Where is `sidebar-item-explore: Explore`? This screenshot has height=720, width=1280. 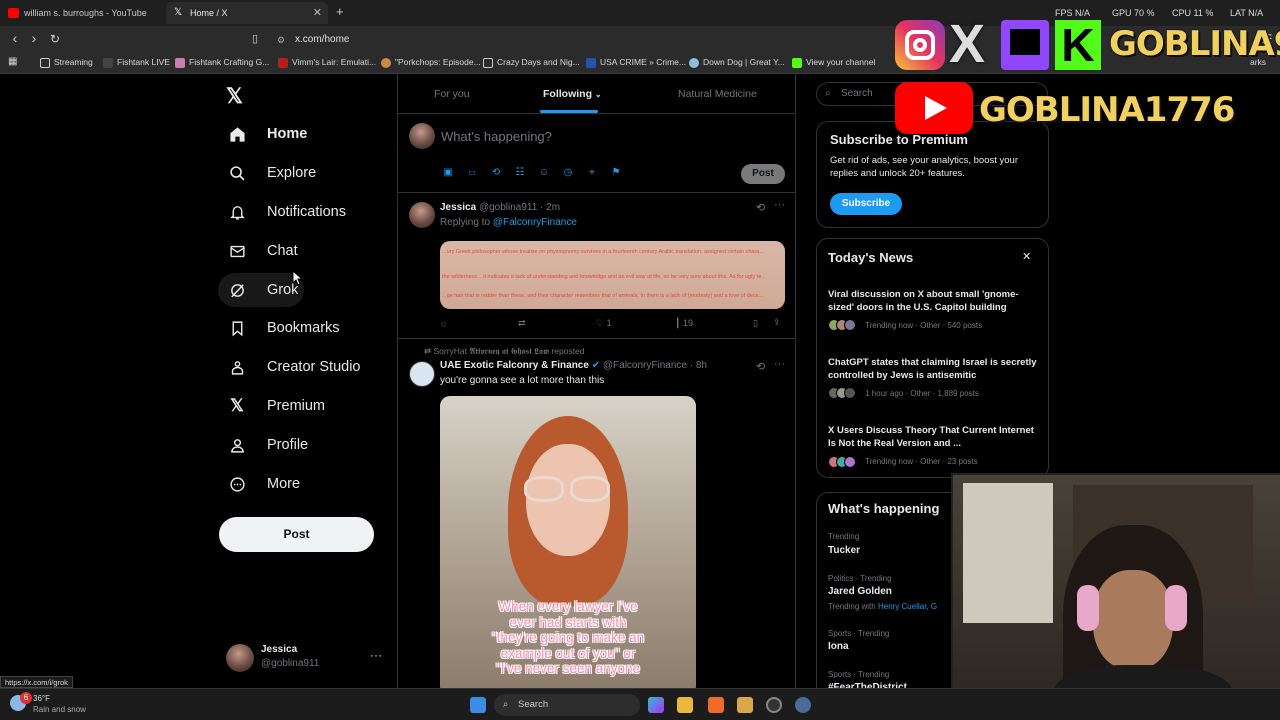 sidebar-item-explore: Explore is located at coordinates (298, 173).